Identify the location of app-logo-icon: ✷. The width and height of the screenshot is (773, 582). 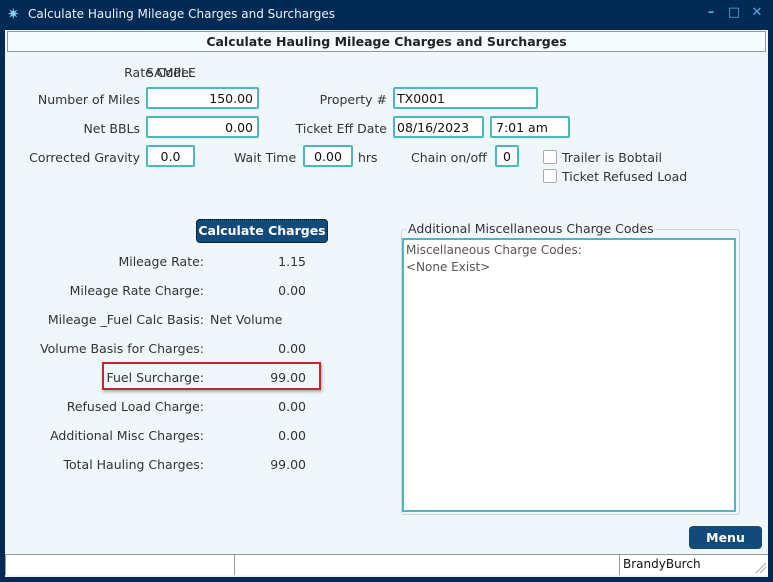
(13, 14).